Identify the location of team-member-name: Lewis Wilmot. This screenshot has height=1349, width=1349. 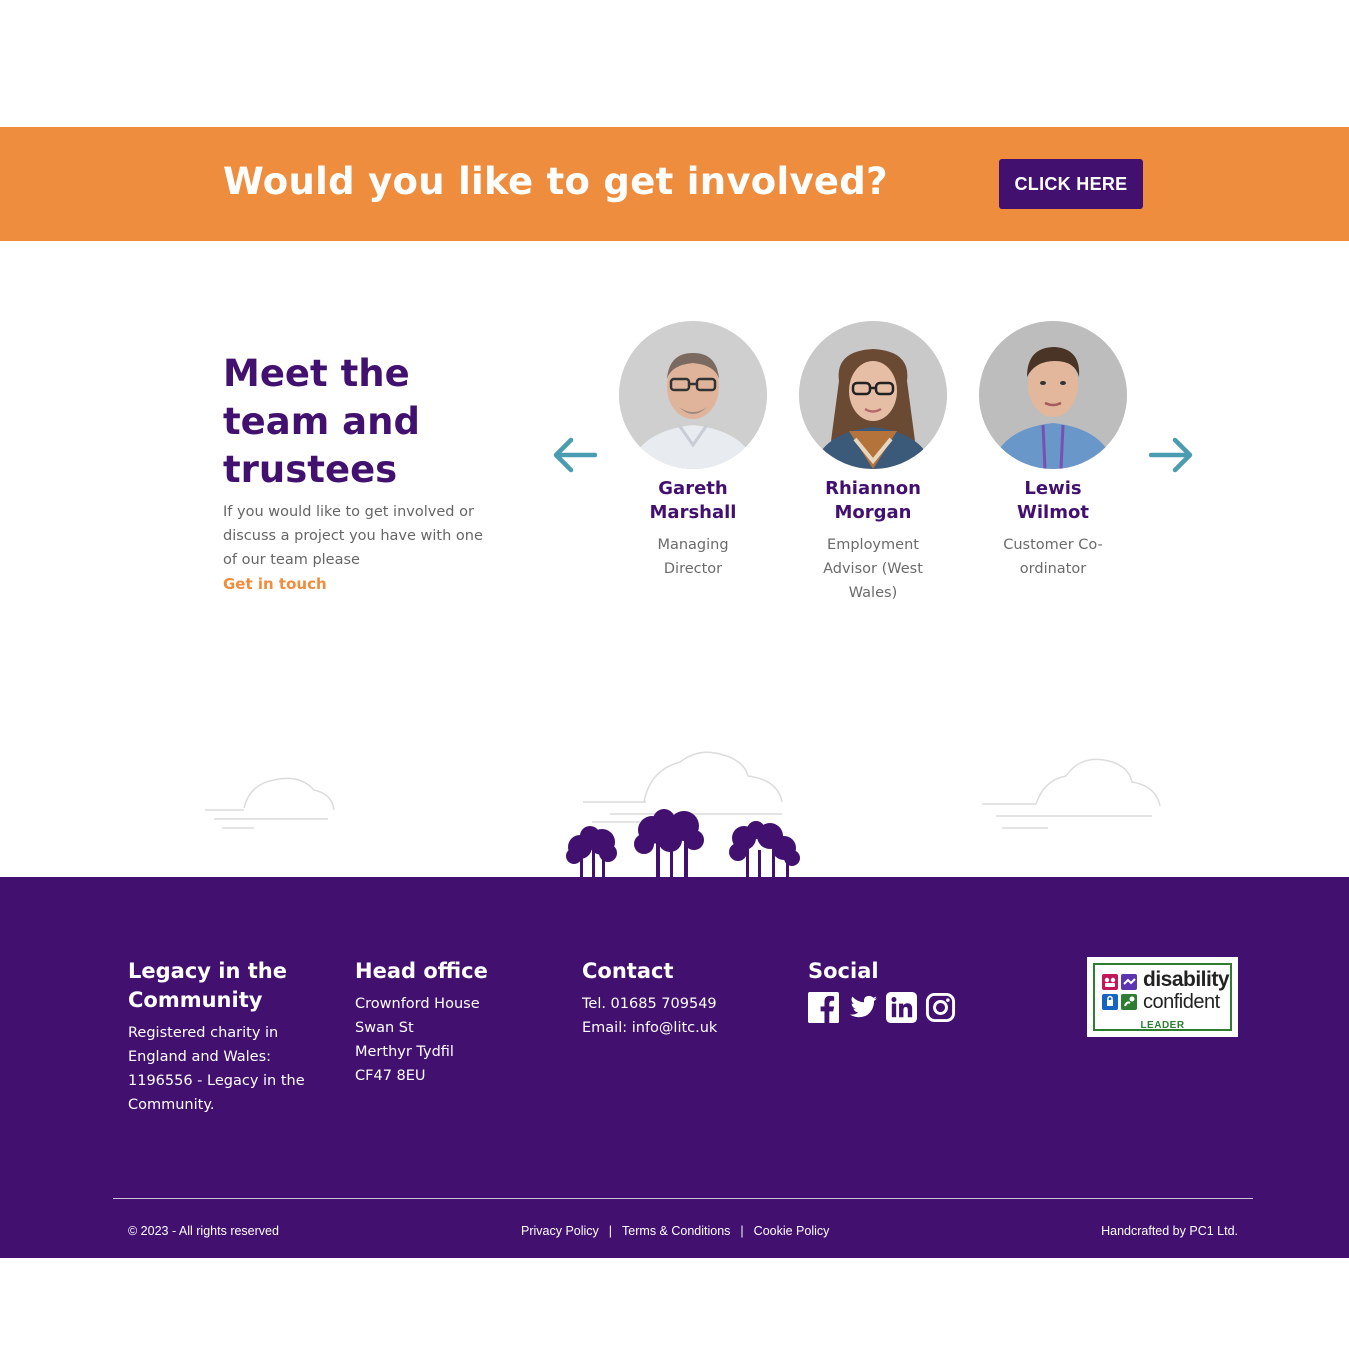
(1053, 500).